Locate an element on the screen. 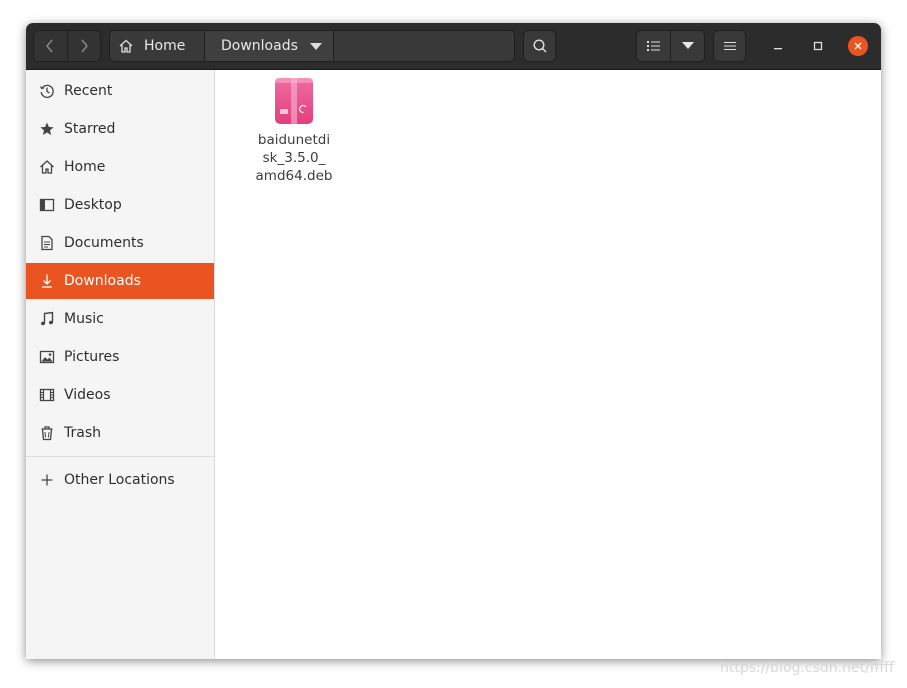  search-icon is located at coordinates (539, 46).